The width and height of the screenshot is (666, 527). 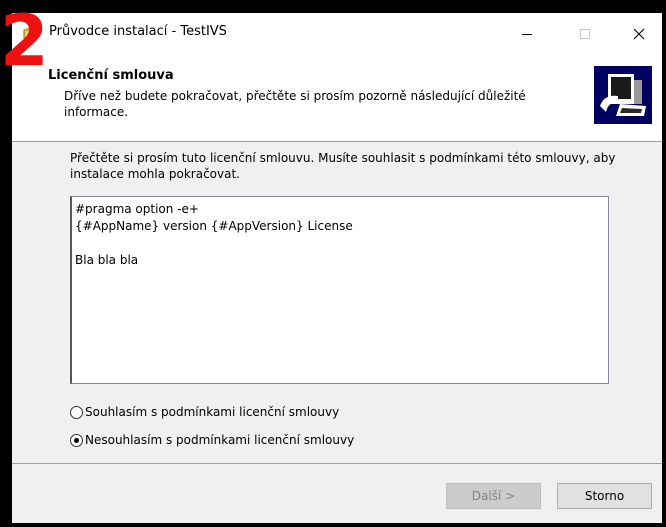 I want to click on accept-option: Souhlasím s podmínkami licenční smlouvy, so click(x=204, y=412).